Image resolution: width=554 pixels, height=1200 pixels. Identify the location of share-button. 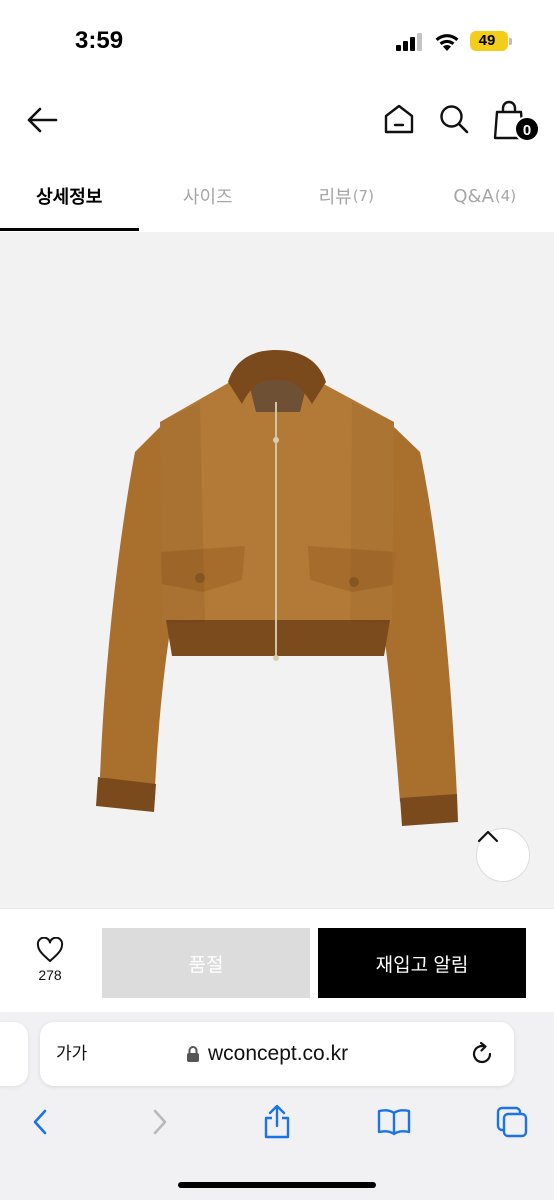
(277, 1122).